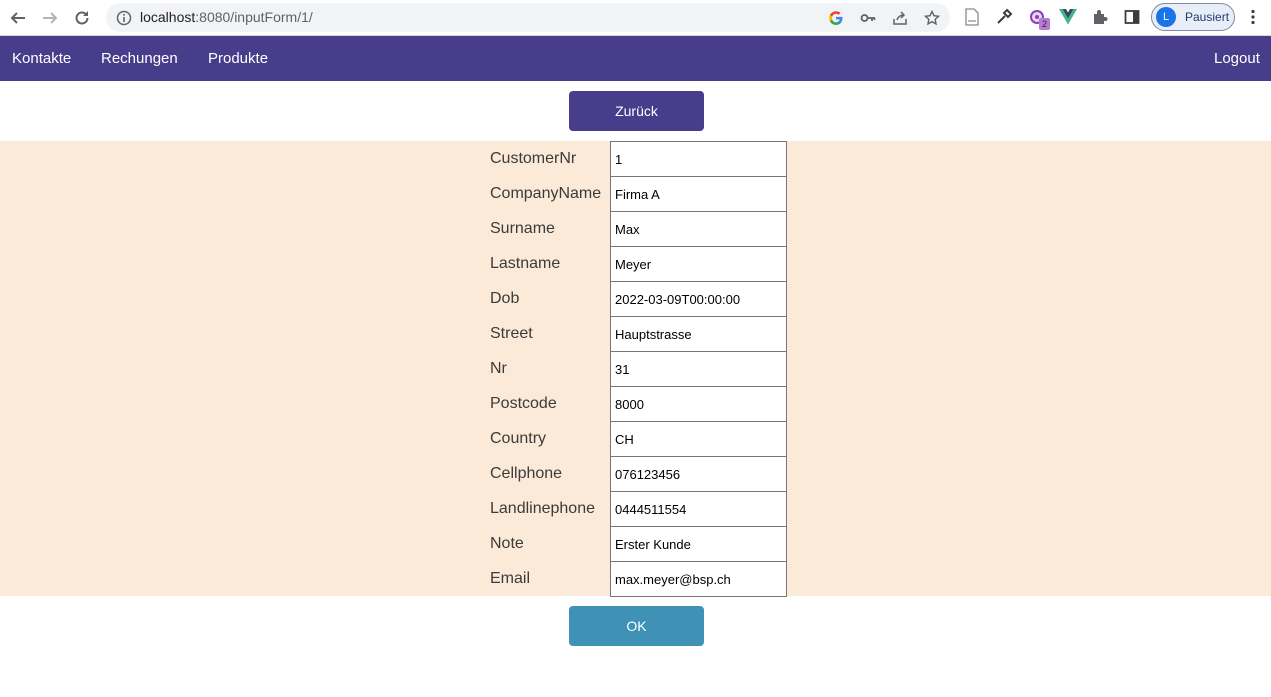 This screenshot has width=1271, height=697. Describe the element at coordinates (868, 18) in the screenshot. I see `key-icon` at that location.